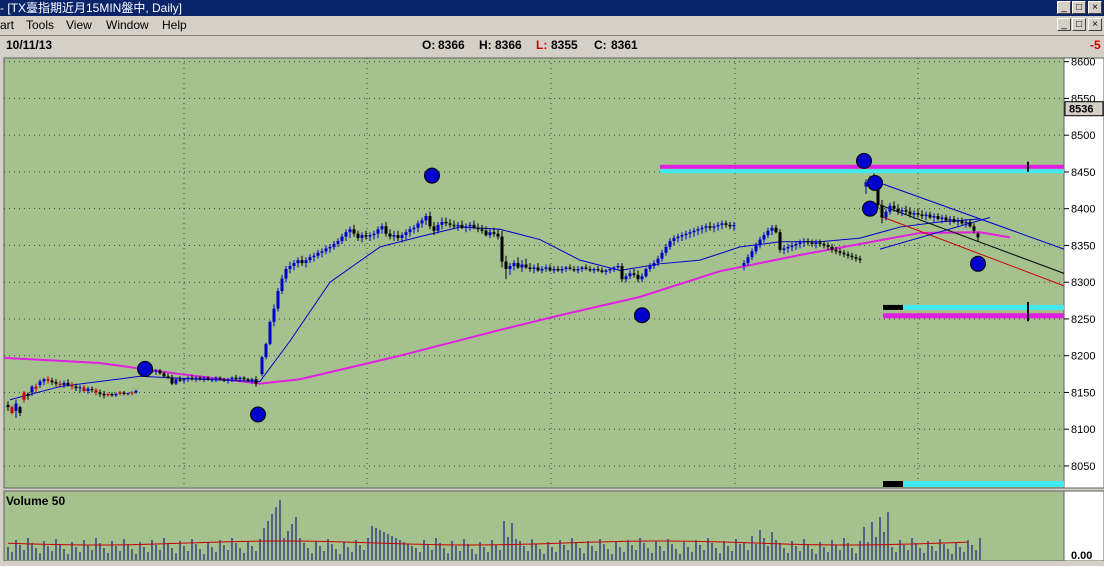 This screenshot has height=566, width=1104. I want to click on mdi-restore-button: □, so click(1079, 24).